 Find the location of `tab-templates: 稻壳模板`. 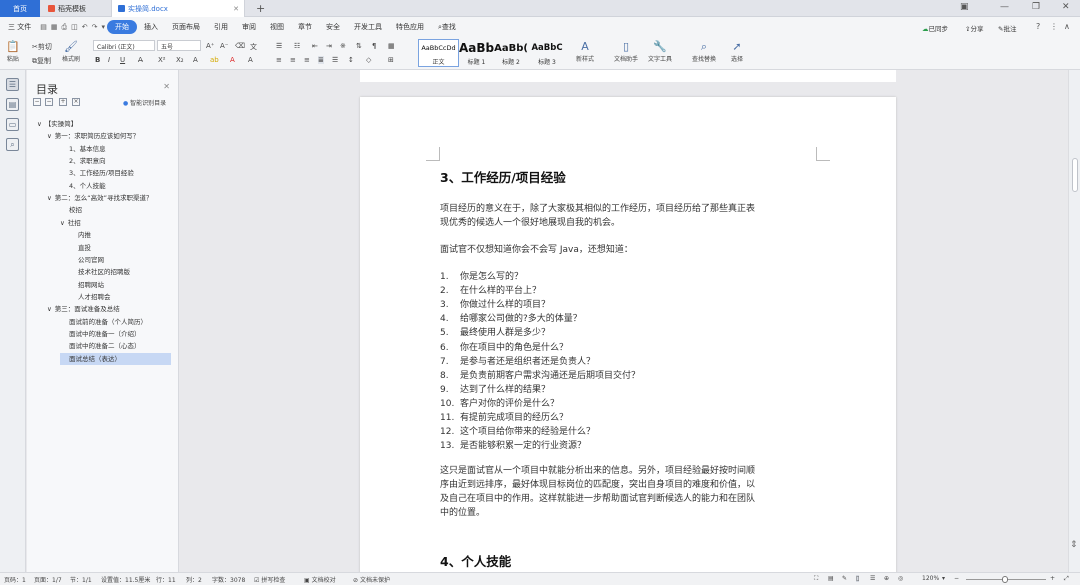

tab-templates: 稻壳模板 is located at coordinates (76, 8).